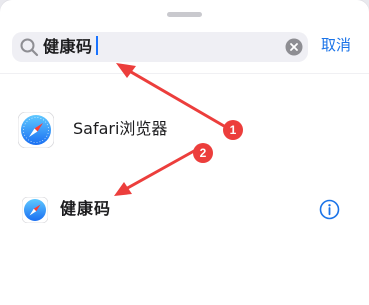  Describe the element at coordinates (184, 209) in the screenshot. I see `result-row-health-code: 健康码` at that location.